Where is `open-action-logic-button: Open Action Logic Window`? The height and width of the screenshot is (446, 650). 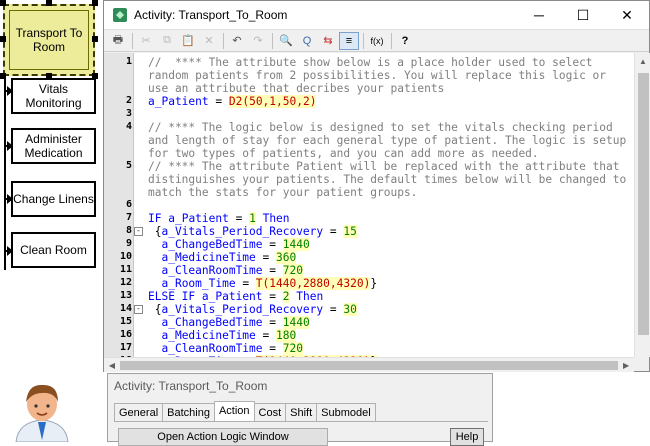
open-action-logic-button: Open Action Logic Window is located at coordinates (223, 437).